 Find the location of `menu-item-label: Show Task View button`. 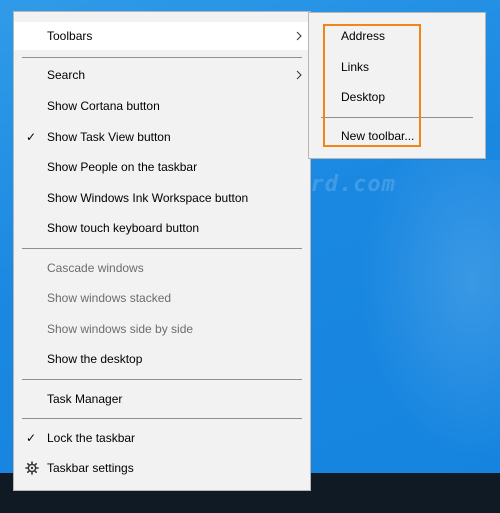

menu-item-label: Show Task View button is located at coordinates (109, 137).